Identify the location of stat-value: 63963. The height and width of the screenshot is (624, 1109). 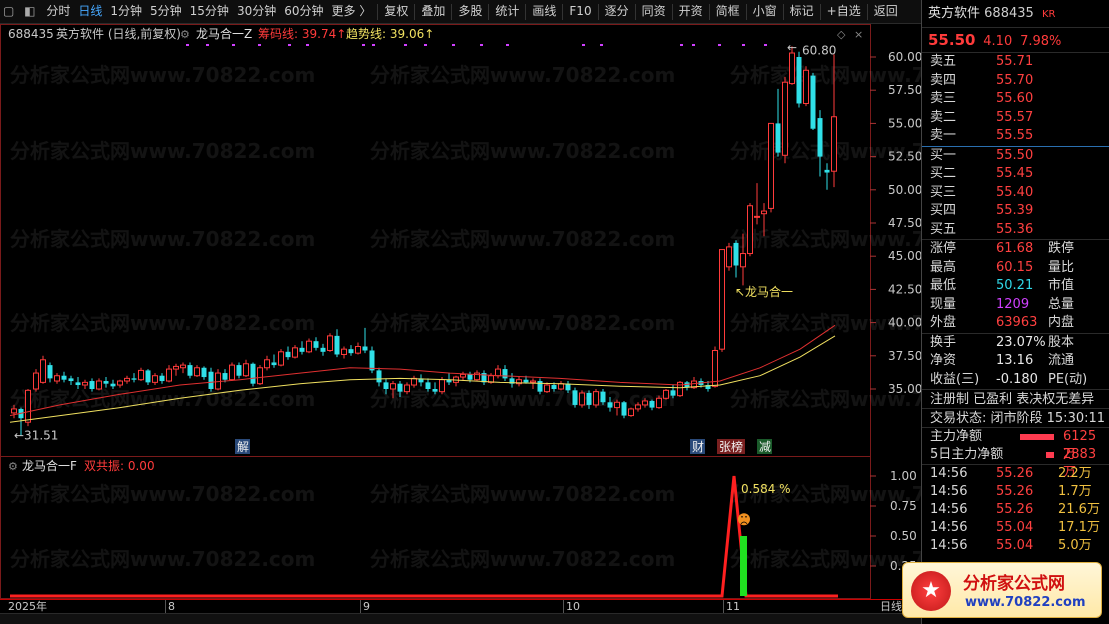
(1017, 322).